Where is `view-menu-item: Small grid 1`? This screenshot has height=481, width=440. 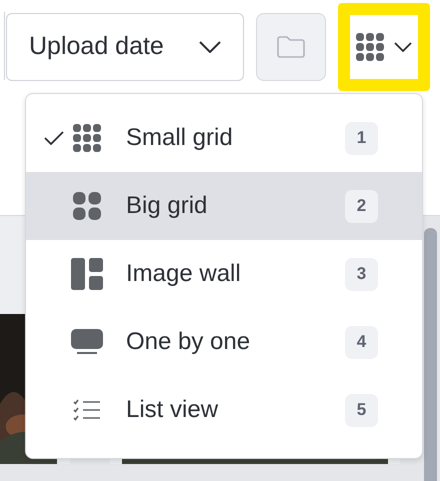
view-menu-item: Small grid 1 is located at coordinates (224, 138).